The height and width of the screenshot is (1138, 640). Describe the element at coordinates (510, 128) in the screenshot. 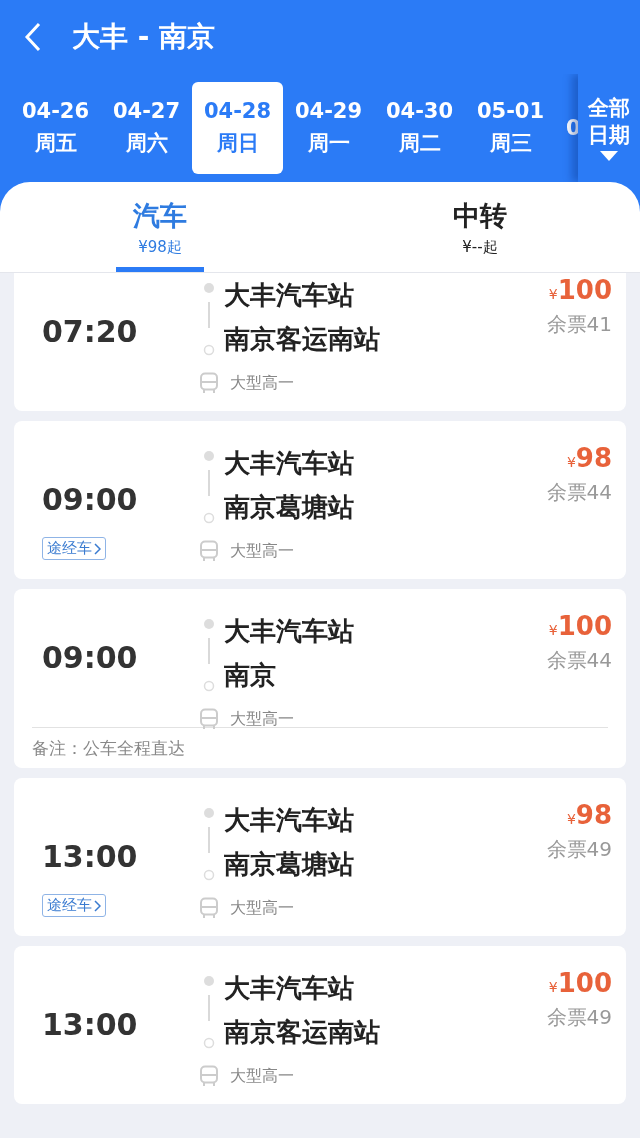

I see `date-tab: 05-01 周三` at that location.